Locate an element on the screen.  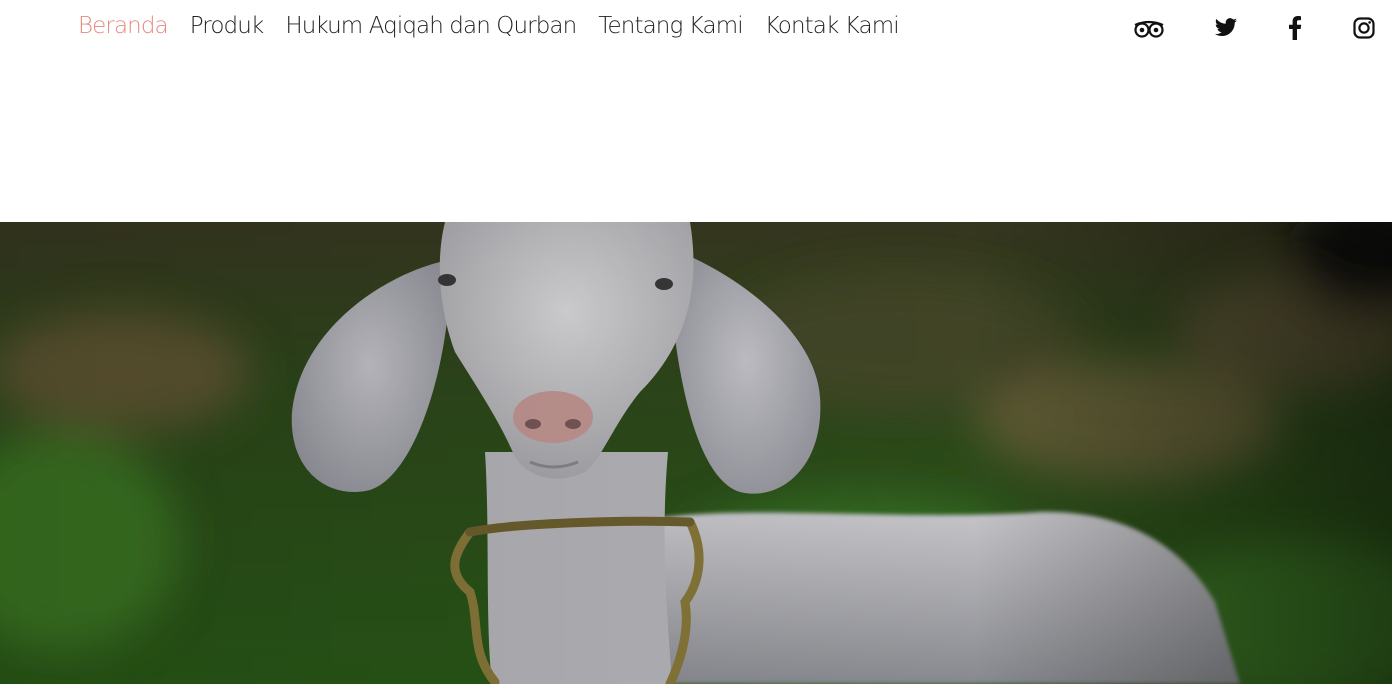
nav-item-tentang-kami: Tentang Kami is located at coordinates (670, 26).